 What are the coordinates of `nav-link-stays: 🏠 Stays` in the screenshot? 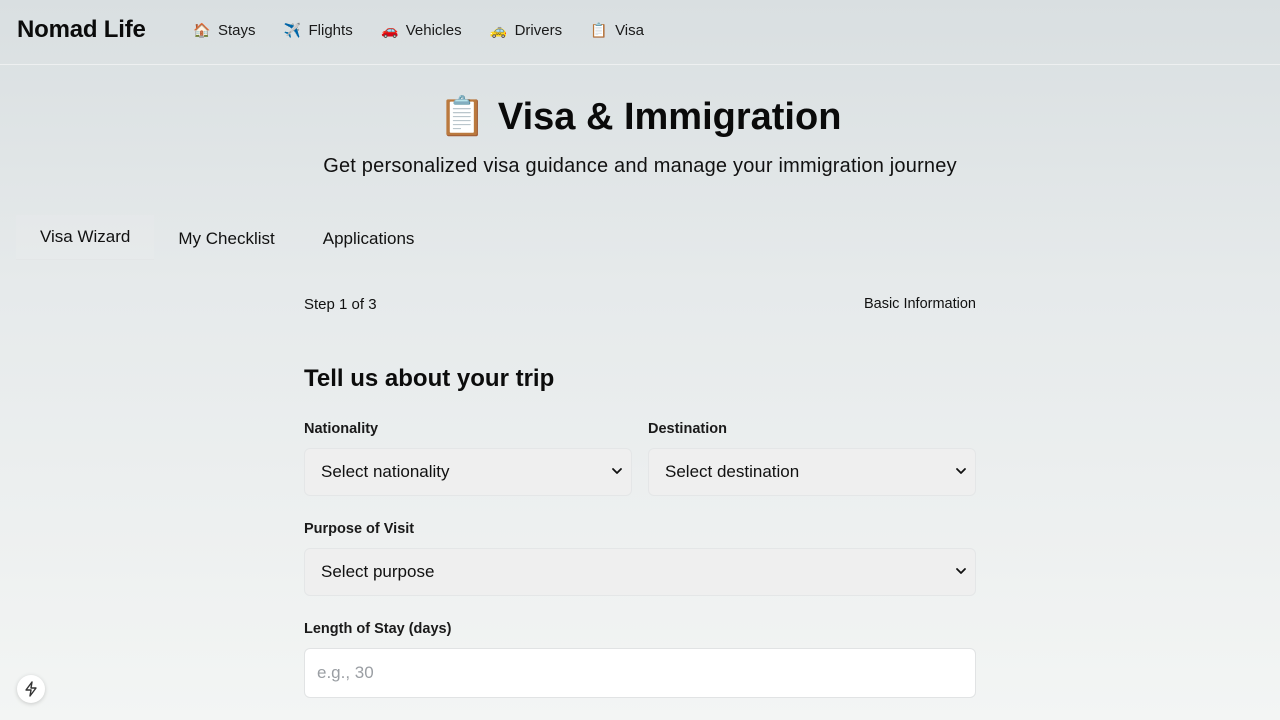 It's located at (224, 30).